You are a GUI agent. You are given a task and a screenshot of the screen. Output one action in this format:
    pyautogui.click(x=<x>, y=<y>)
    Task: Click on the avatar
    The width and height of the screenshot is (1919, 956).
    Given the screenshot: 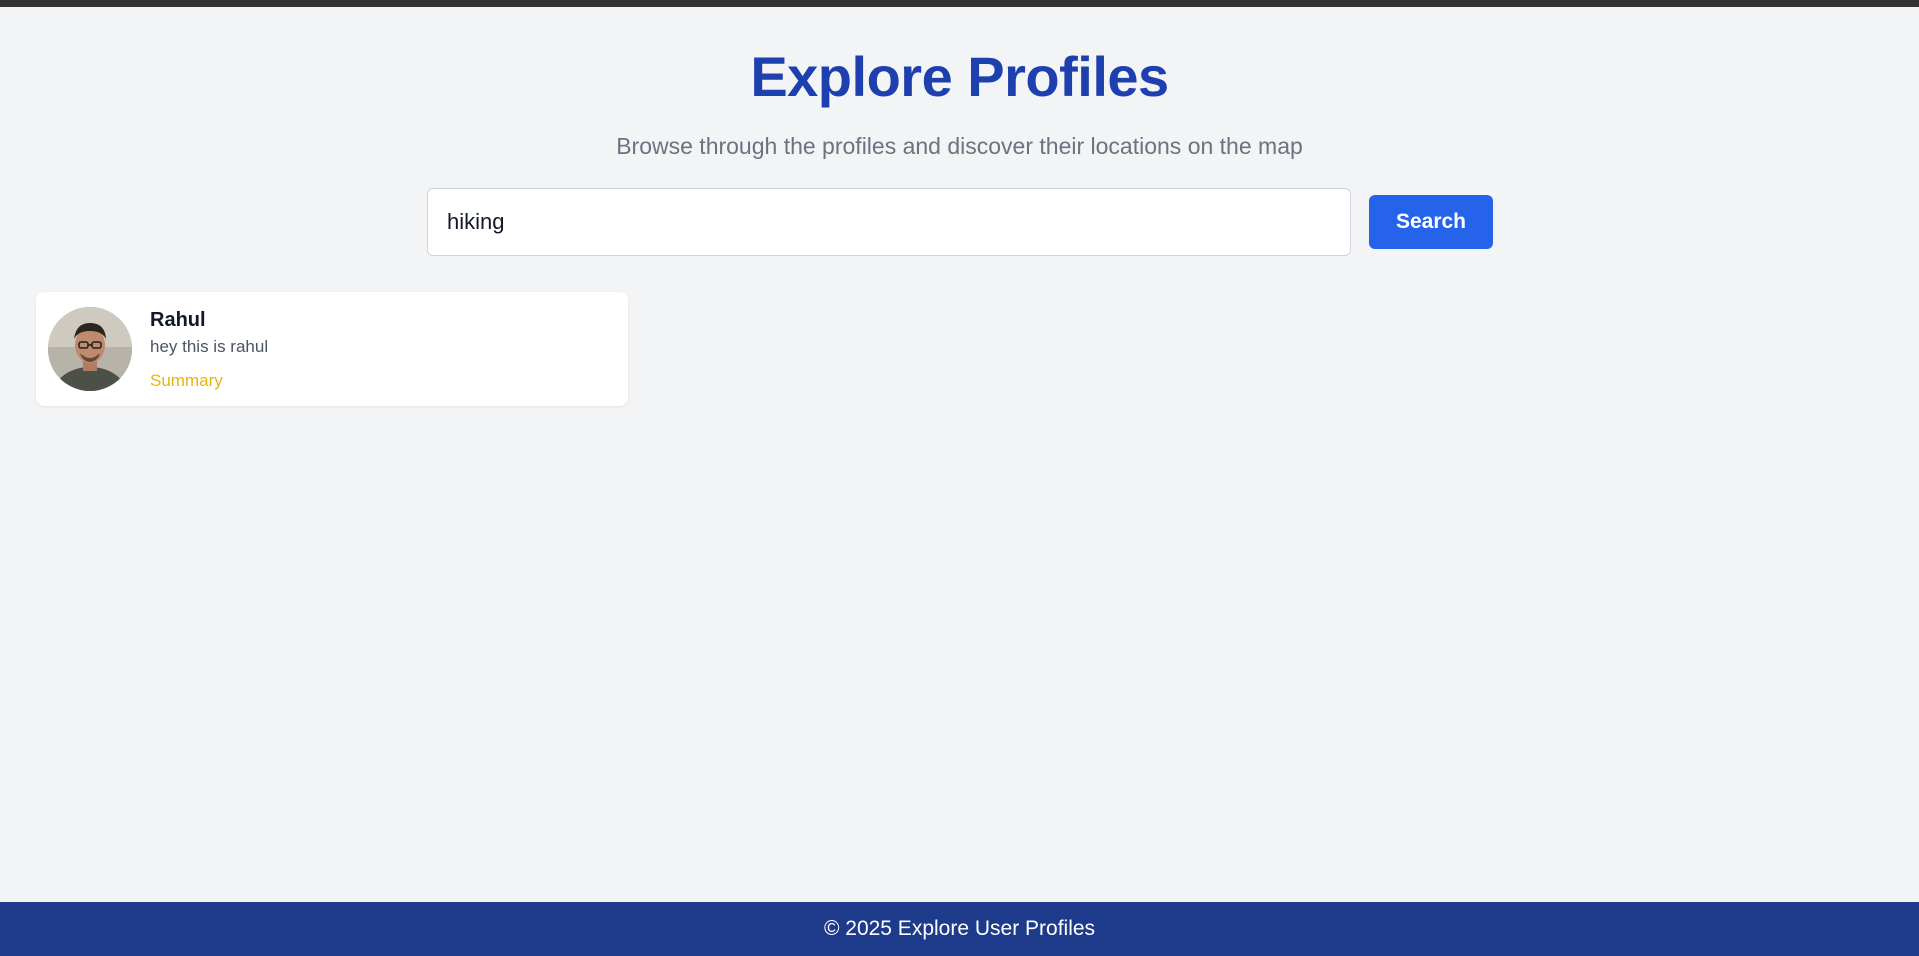 What is the action you would take?
    pyautogui.click(x=90, y=349)
    